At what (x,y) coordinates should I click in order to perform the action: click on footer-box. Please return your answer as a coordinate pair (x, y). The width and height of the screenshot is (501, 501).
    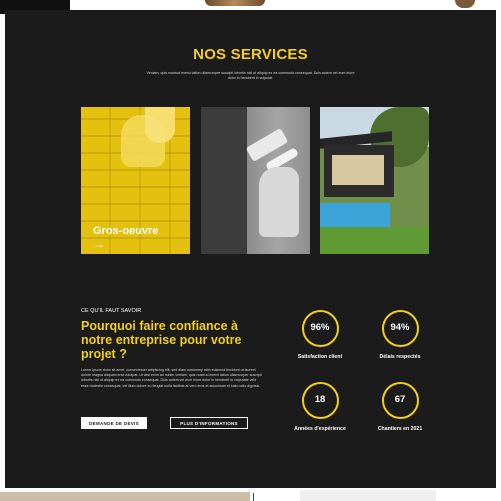
    Looking at the image, I should click on (368, 495).